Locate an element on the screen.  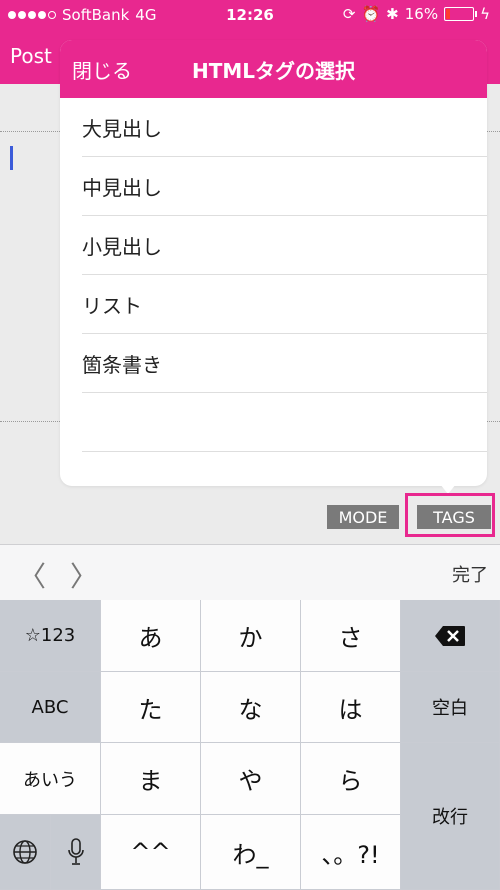
tag-option-h3: 小見出し is located at coordinates (284, 245).